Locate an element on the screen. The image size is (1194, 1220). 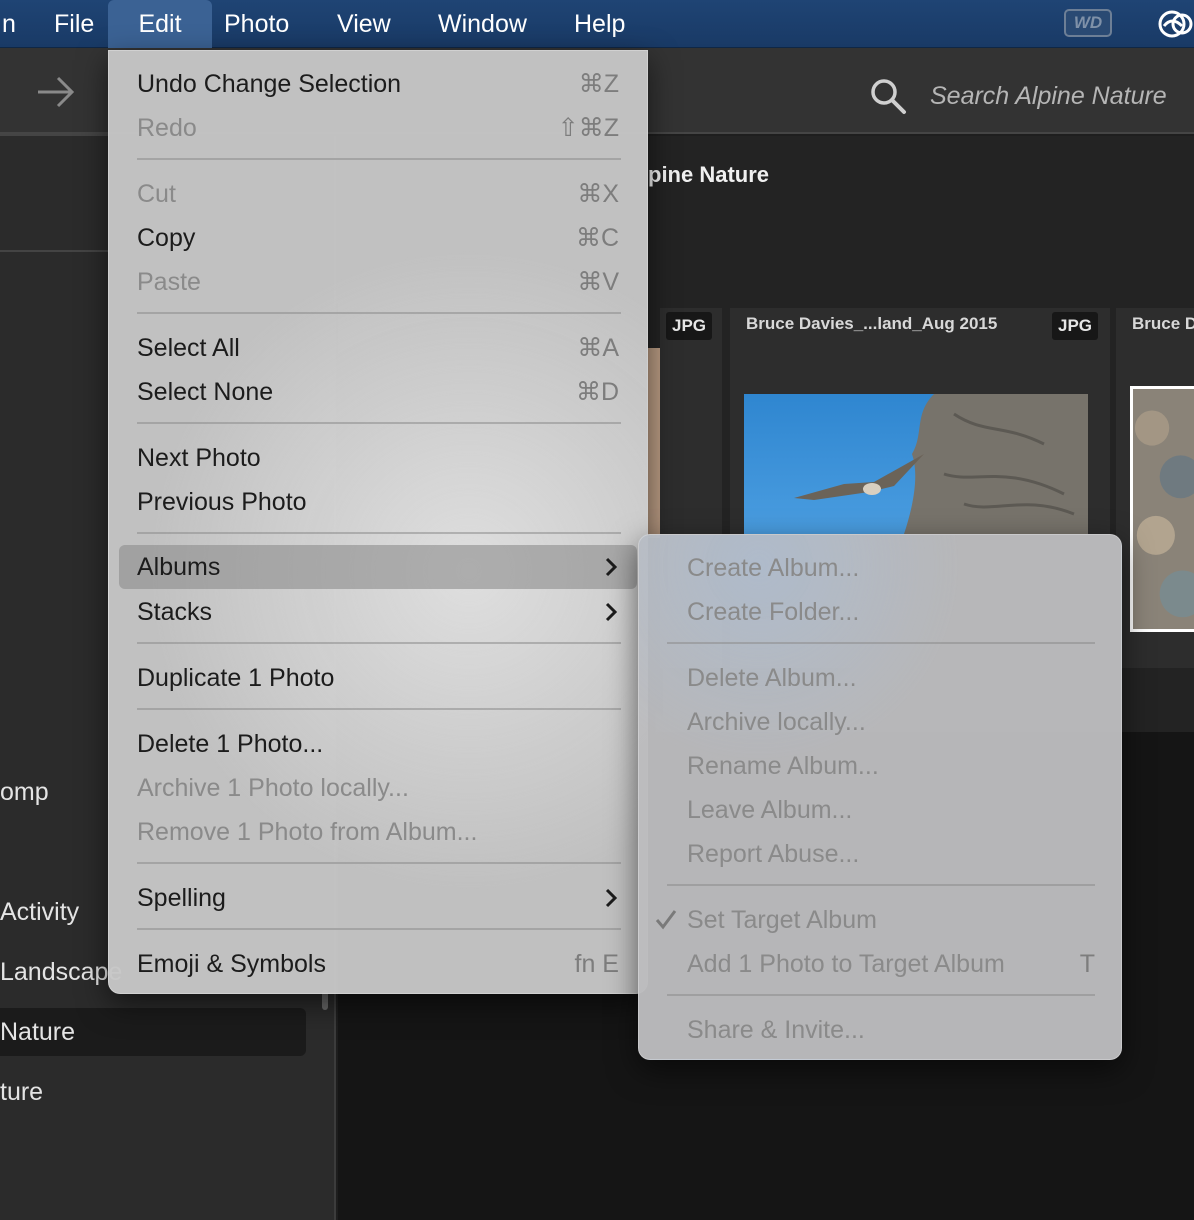
menu-item-select-all: Select All is located at coordinates (188, 348).